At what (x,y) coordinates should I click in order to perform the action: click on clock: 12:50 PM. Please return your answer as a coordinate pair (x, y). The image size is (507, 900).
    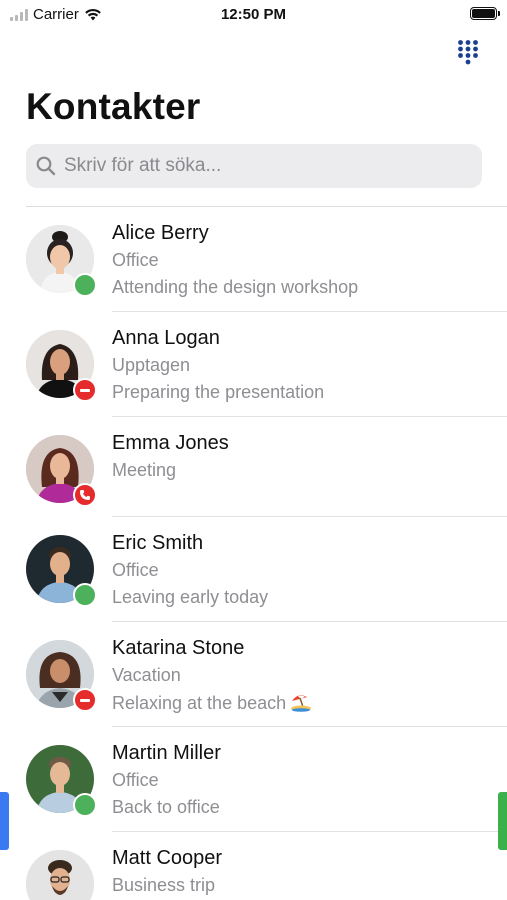
    Looking at the image, I should click on (253, 14).